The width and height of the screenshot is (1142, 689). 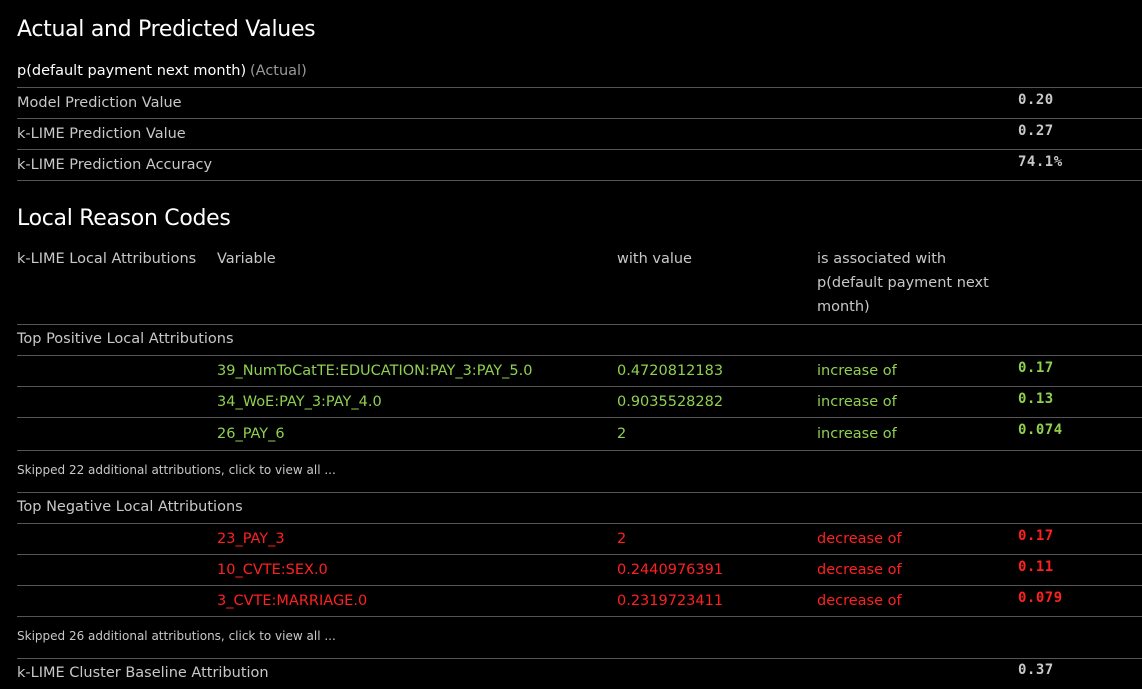 What do you see at coordinates (903, 283) in the screenshot?
I see `header-assoc-line2: p(default payment next` at bounding box center [903, 283].